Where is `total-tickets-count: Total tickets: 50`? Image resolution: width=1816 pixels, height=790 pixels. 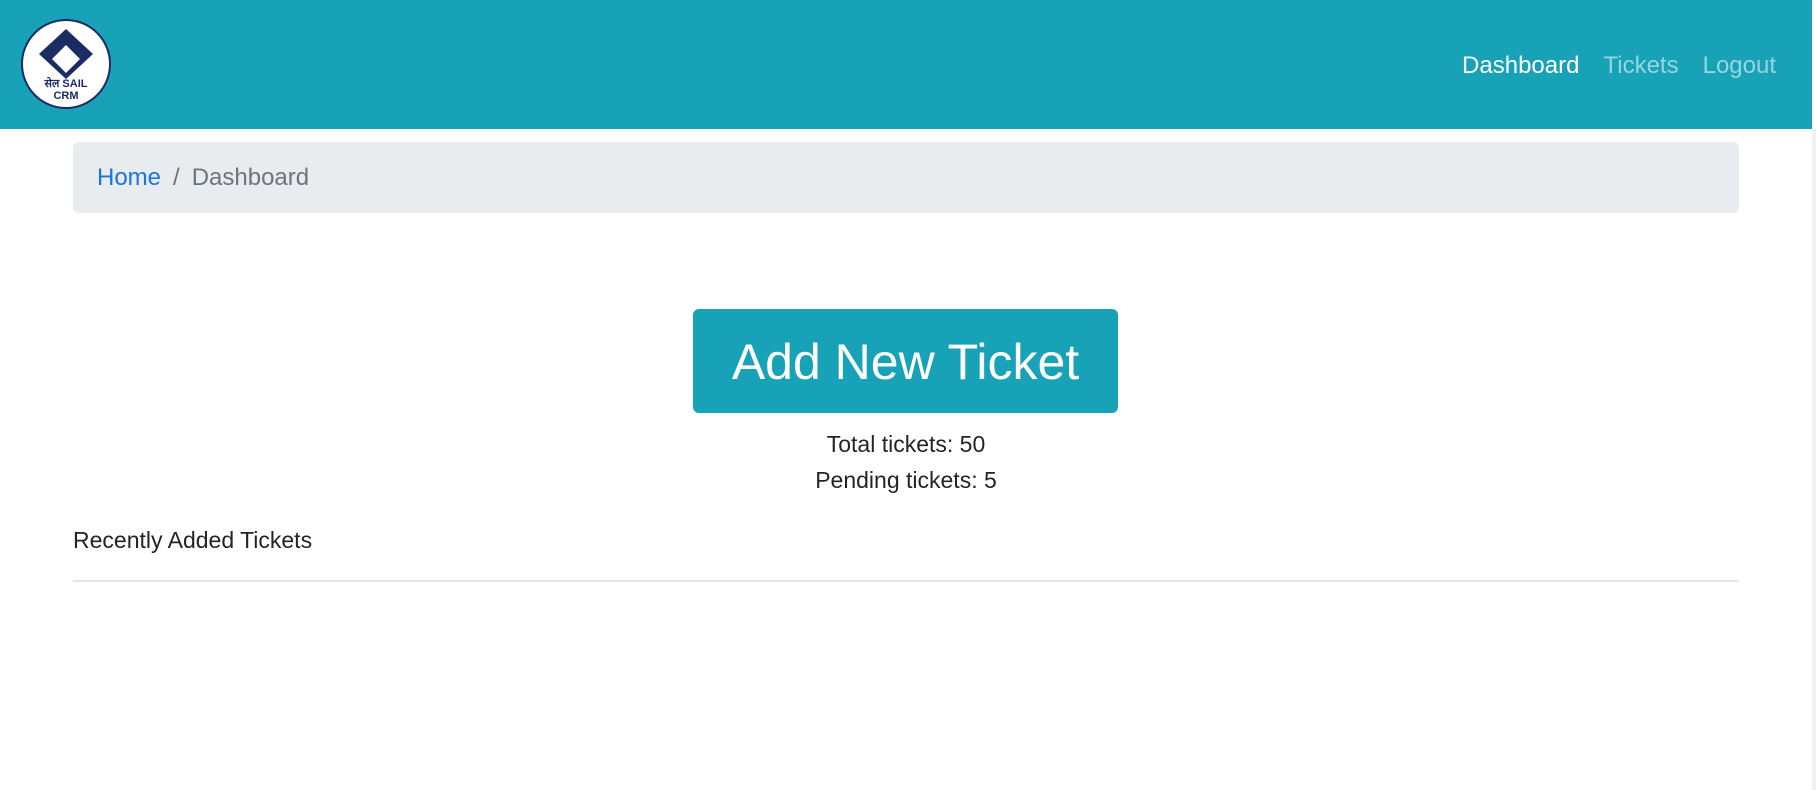 total-tickets-count: Total tickets: 50 is located at coordinates (906, 444).